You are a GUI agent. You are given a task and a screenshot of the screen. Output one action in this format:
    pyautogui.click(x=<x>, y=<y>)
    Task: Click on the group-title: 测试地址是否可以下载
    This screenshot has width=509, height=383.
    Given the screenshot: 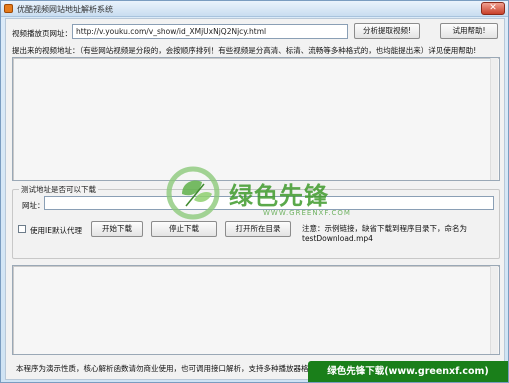 What is the action you would take?
    pyautogui.click(x=58, y=189)
    